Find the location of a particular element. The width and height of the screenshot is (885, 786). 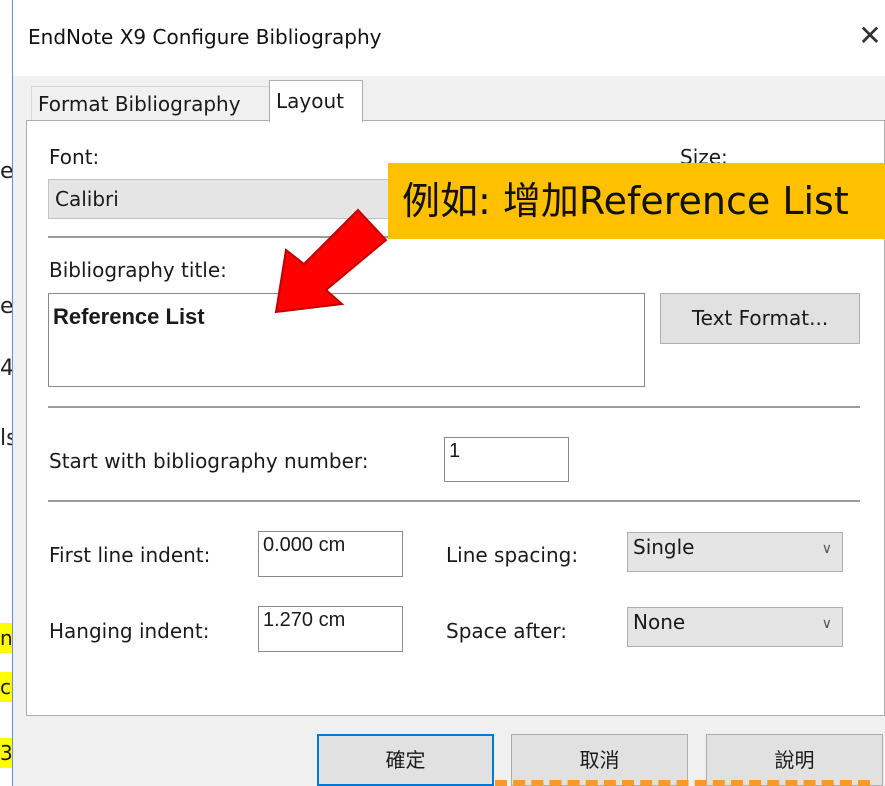

ok-button: 確定 is located at coordinates (405, 760).